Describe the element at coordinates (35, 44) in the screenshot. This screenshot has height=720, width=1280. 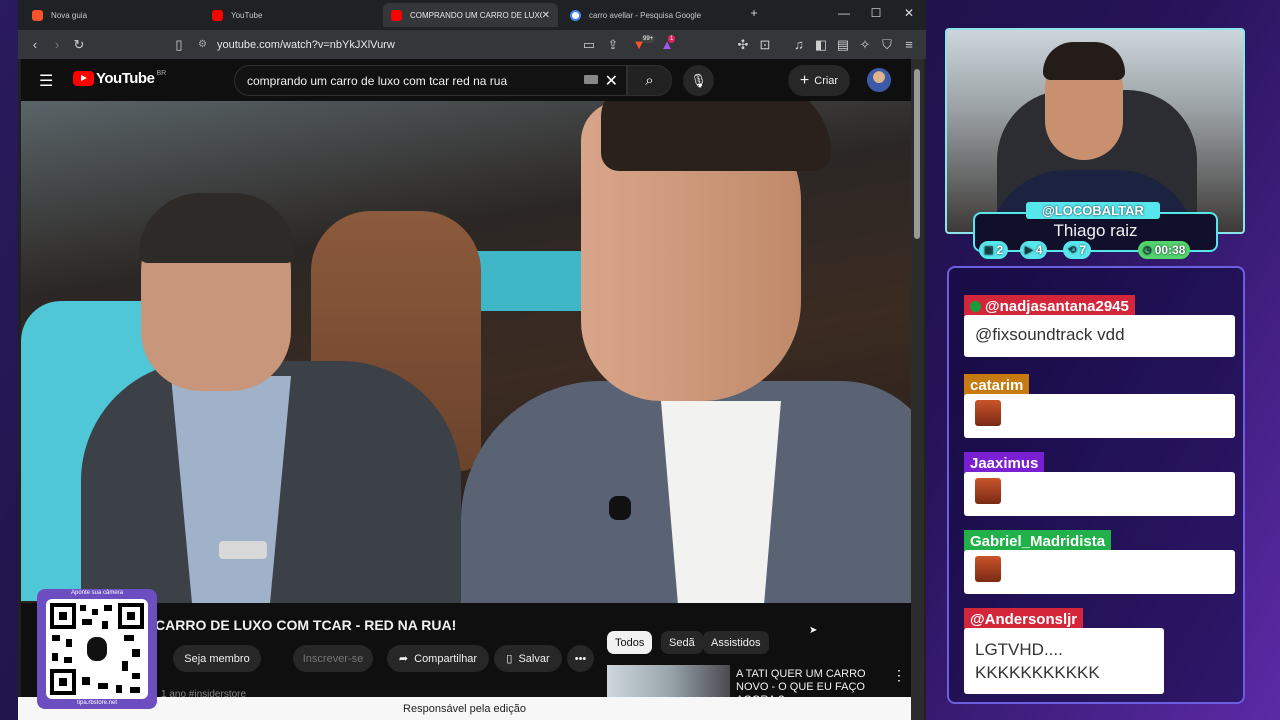
I see `back-icon: ‹` at that location.